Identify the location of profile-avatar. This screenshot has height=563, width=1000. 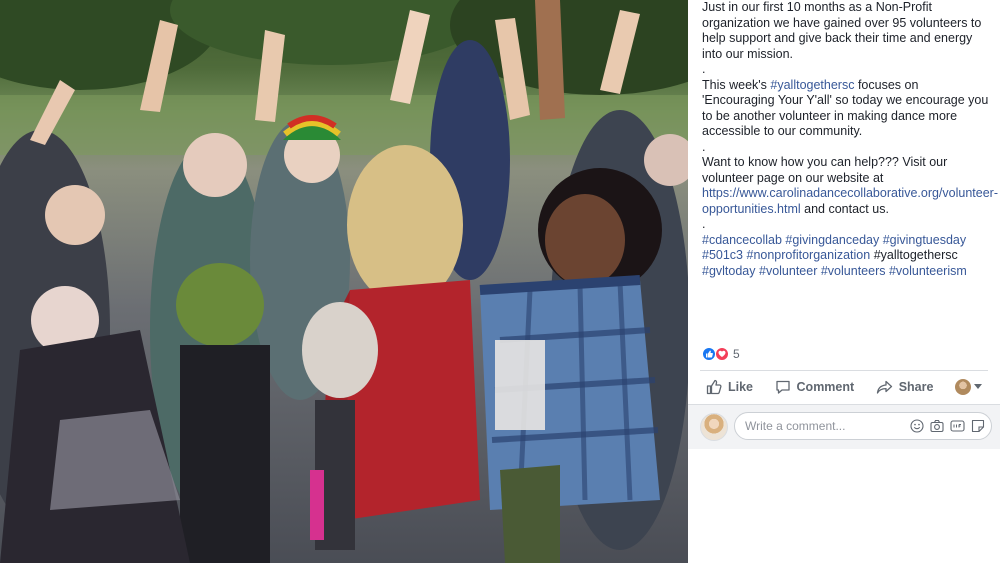
(962, 387).